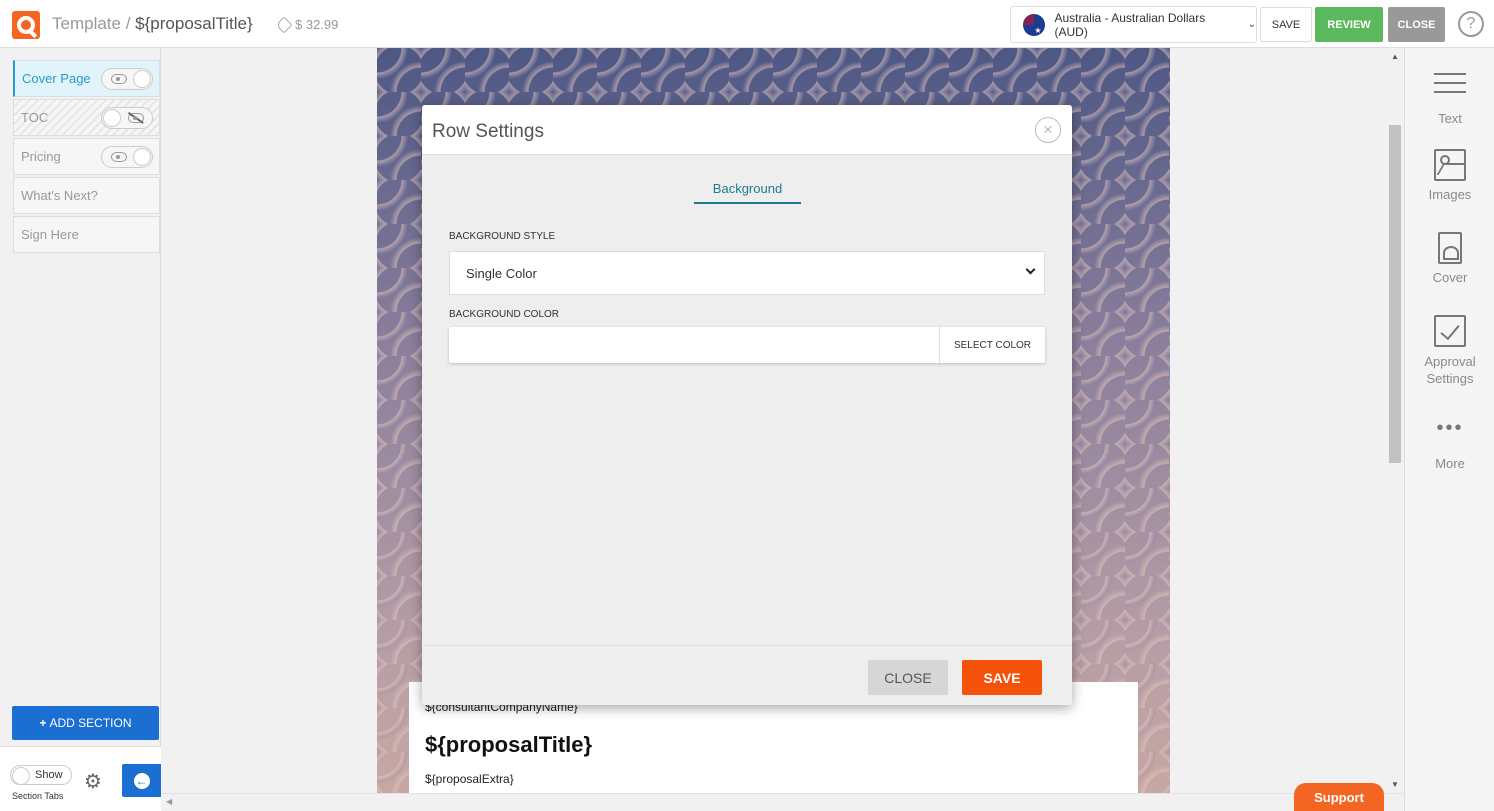 The image size is (1494, 811). Describe the element at coordinates (1450, 248) in the screenshot. I see `cover-icon` at that location.